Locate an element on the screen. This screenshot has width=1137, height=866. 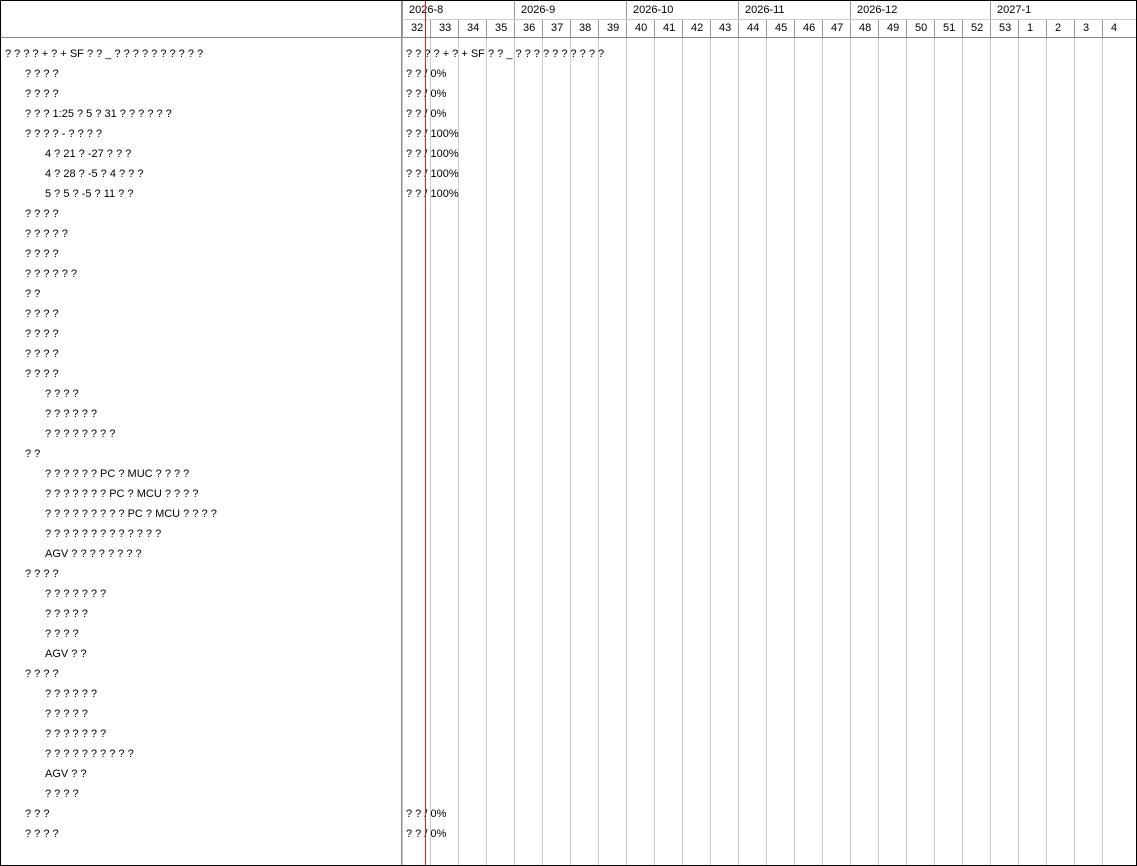
week-header-cell: 47 is located at coordinates (836, 28).